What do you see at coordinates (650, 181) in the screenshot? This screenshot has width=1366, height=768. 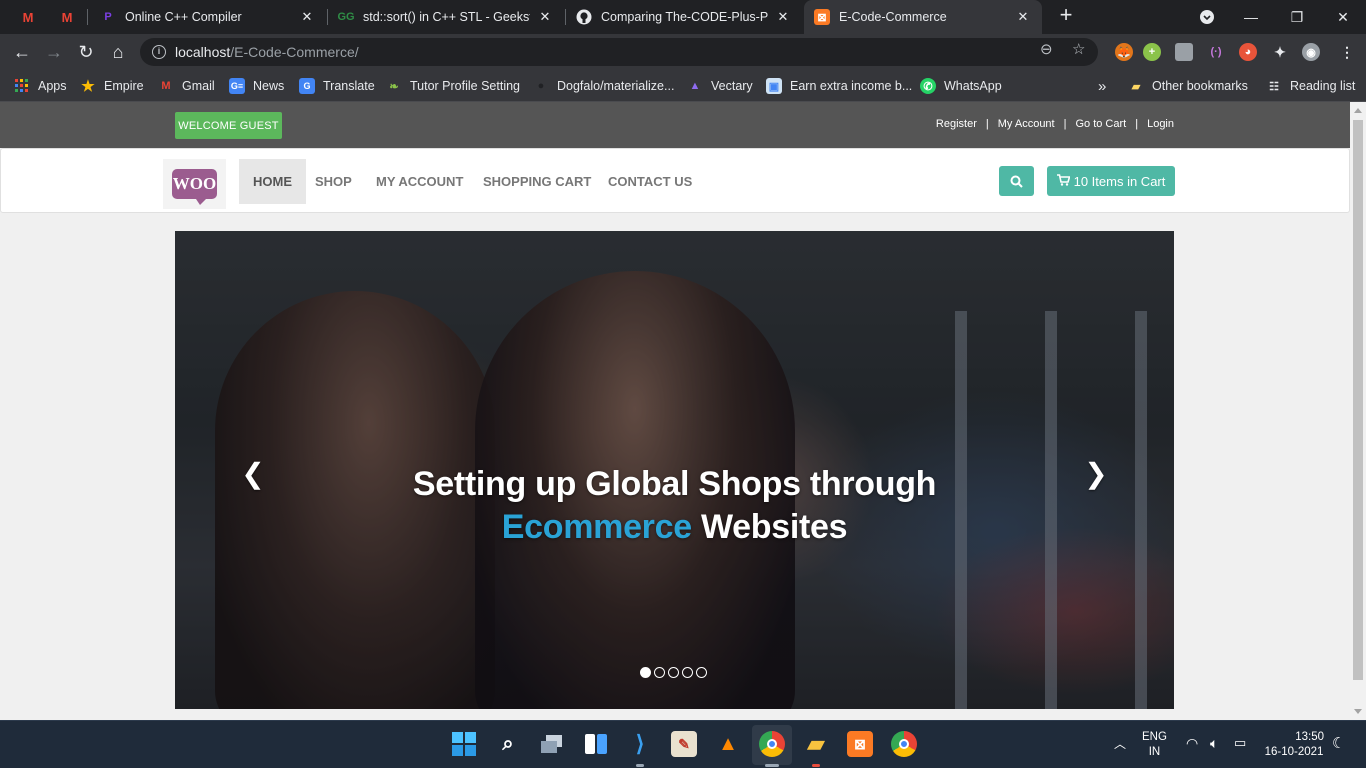 I see `nav-contact-us: CONTACT US` at bounding box center [650, 181].